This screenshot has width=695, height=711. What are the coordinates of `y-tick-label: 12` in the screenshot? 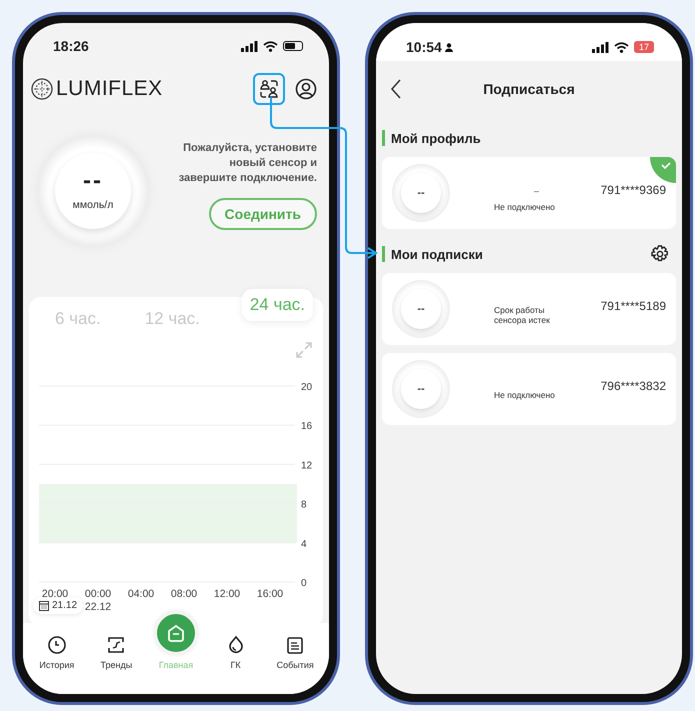 It's located at (306, 466).